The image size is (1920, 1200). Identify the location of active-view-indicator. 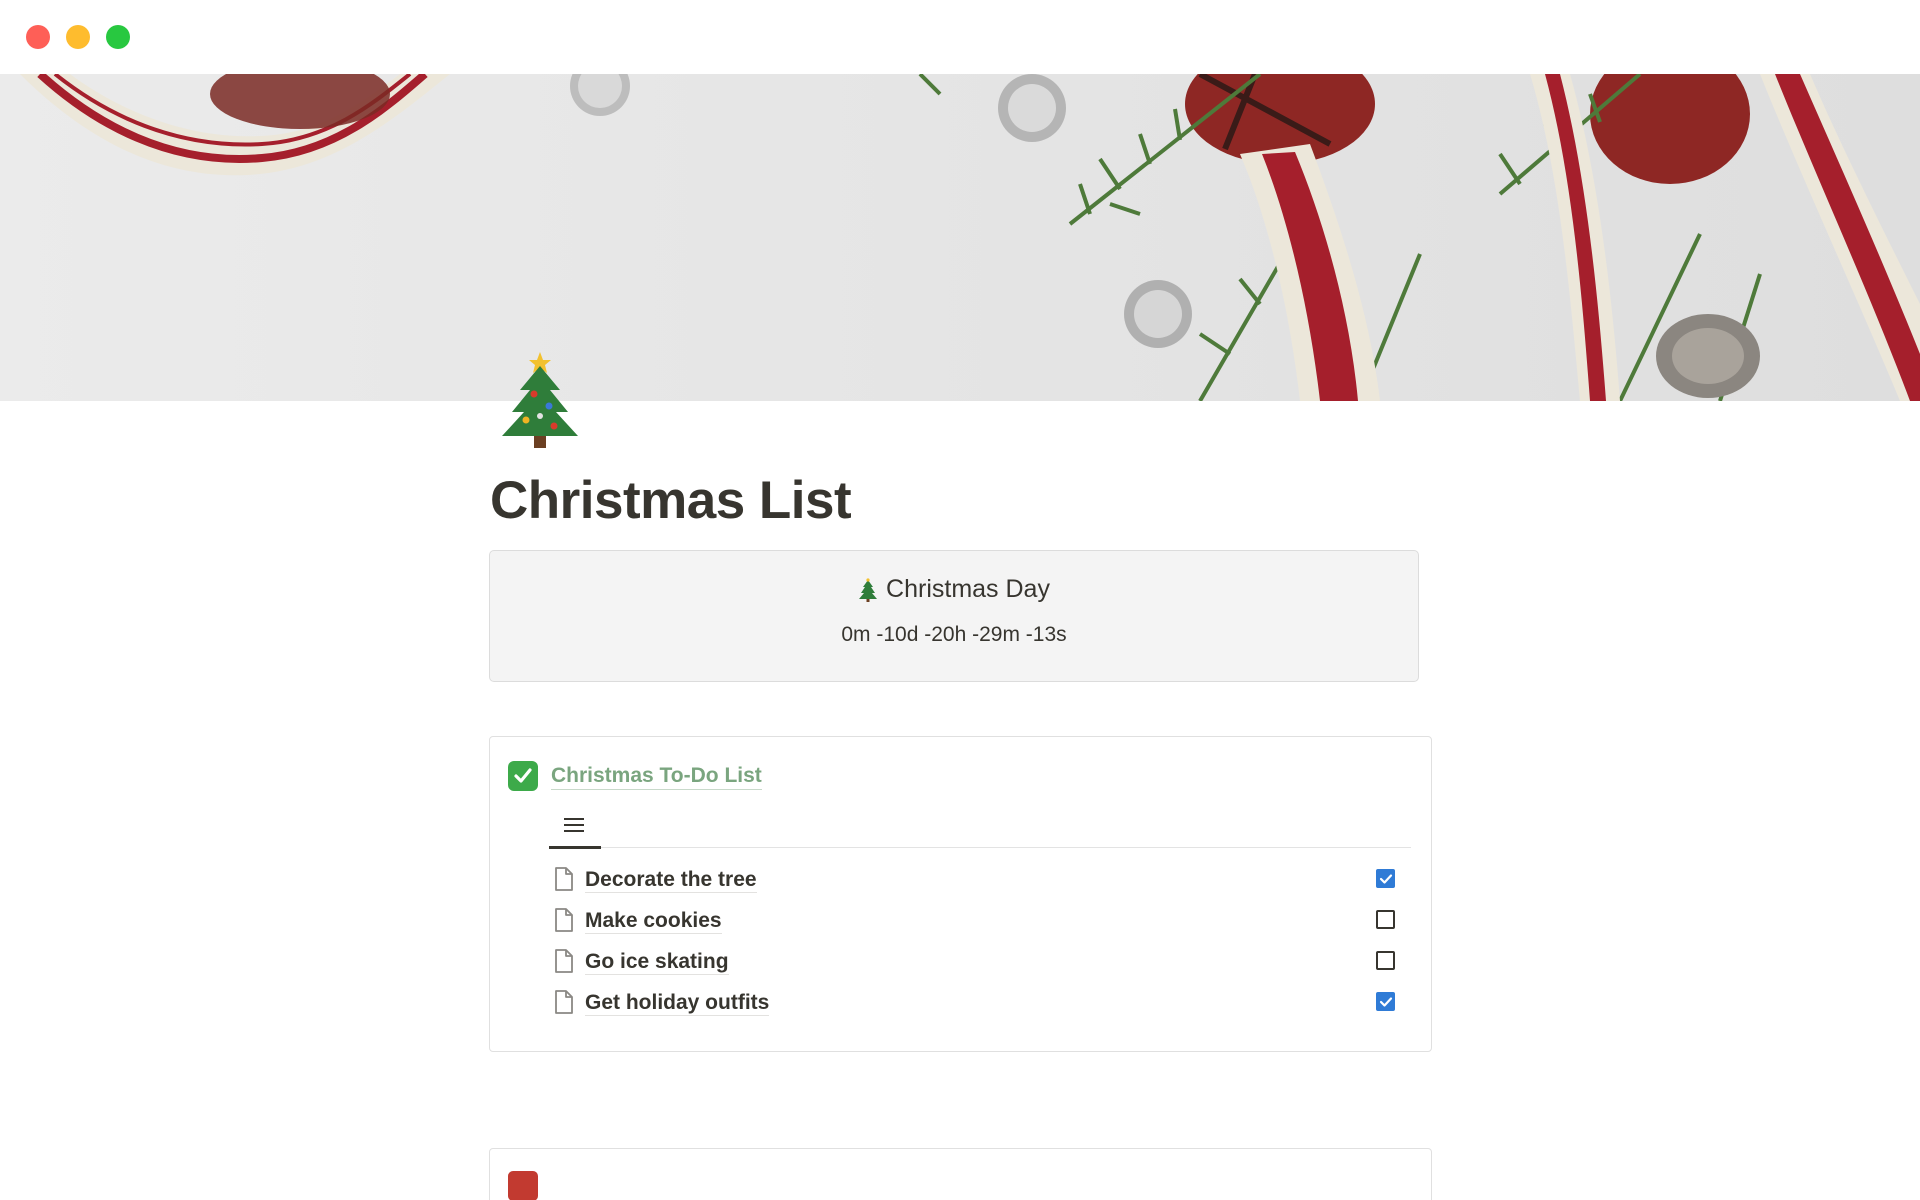
(575, 847).